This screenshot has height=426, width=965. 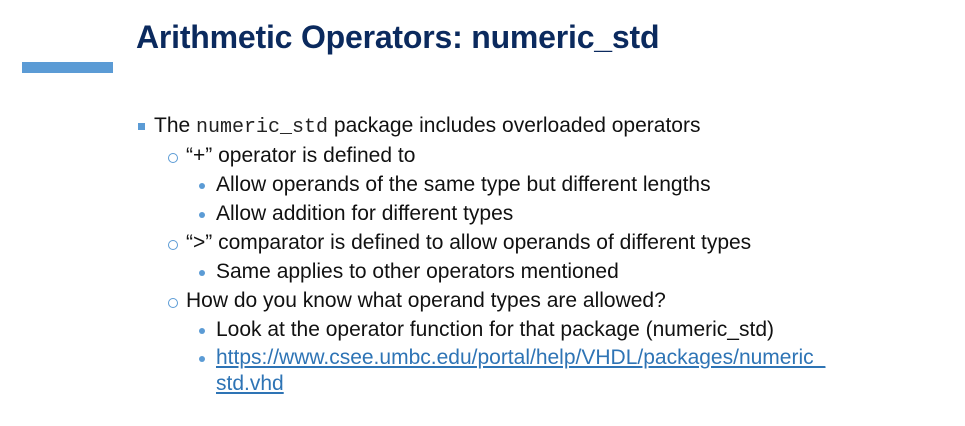 I want to click on bullet-text: The, so click(x=175, y=125).